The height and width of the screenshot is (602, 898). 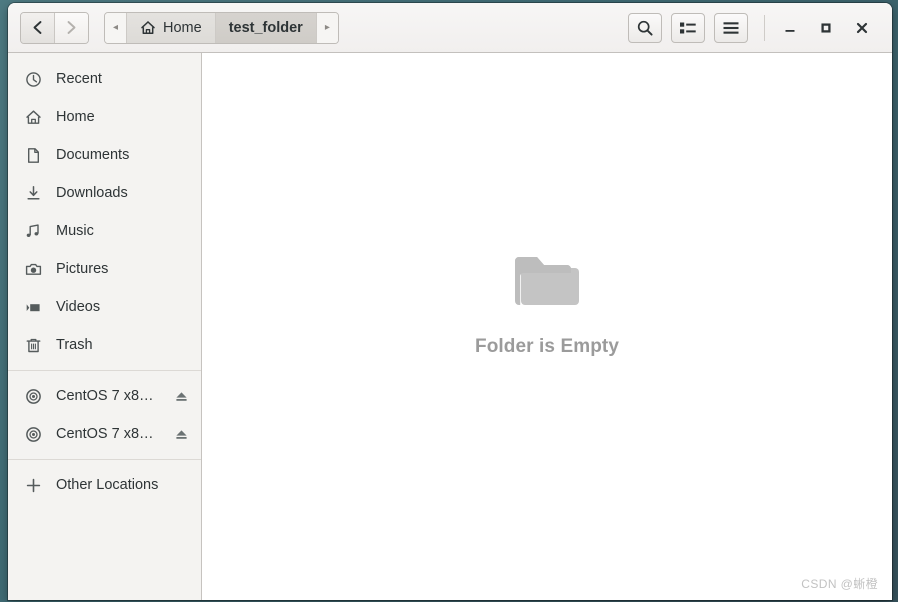 I want to click on sidebar-item-label: Documents, so click(x=93, y=155).